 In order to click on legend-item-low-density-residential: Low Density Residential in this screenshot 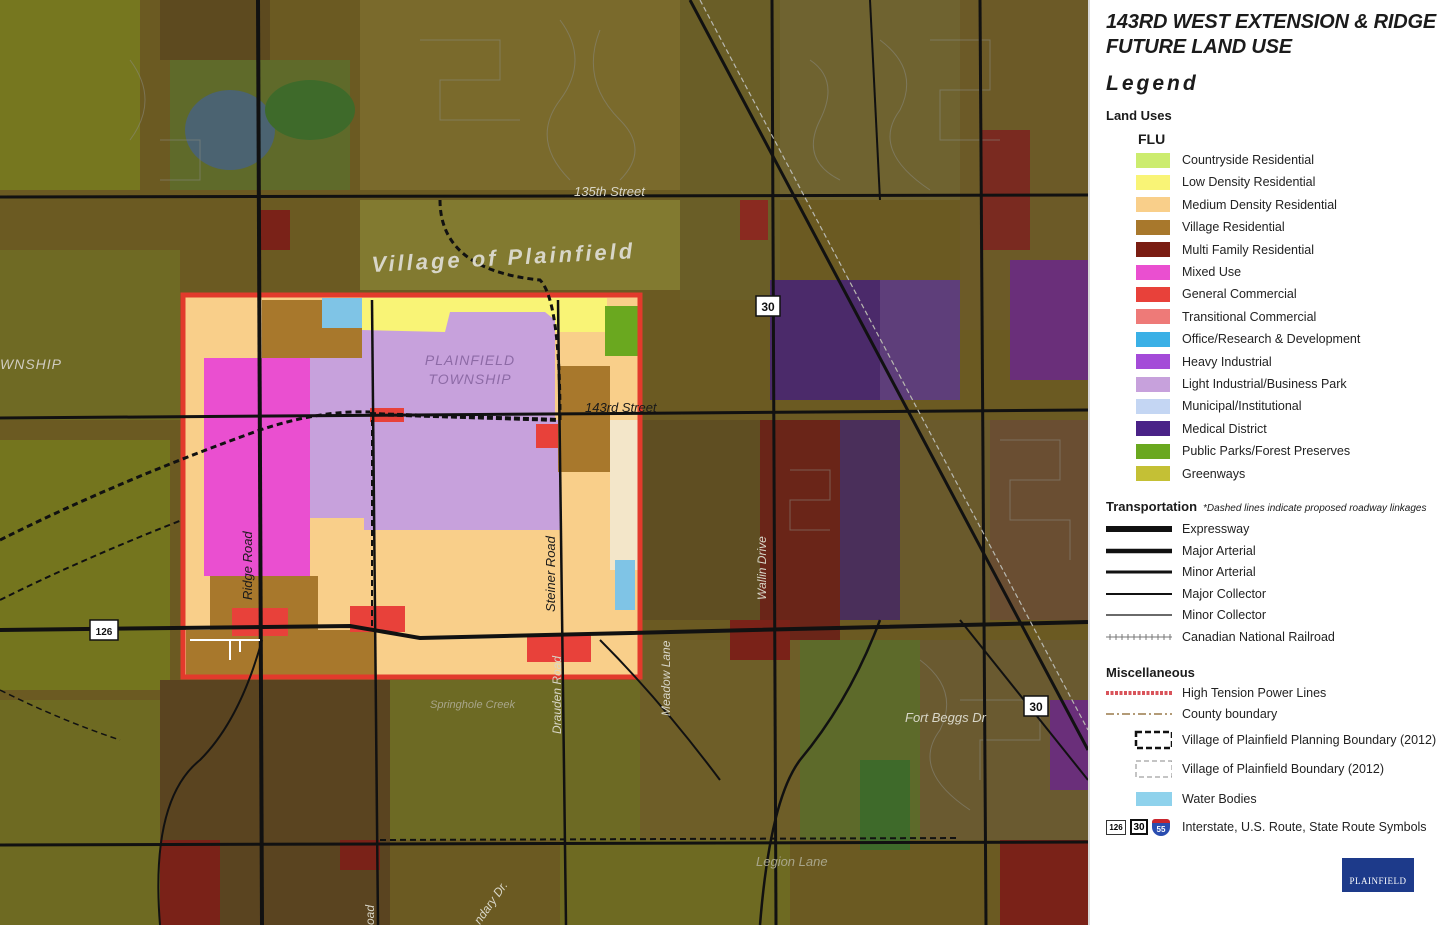, I will do `click(1225, 182)`.